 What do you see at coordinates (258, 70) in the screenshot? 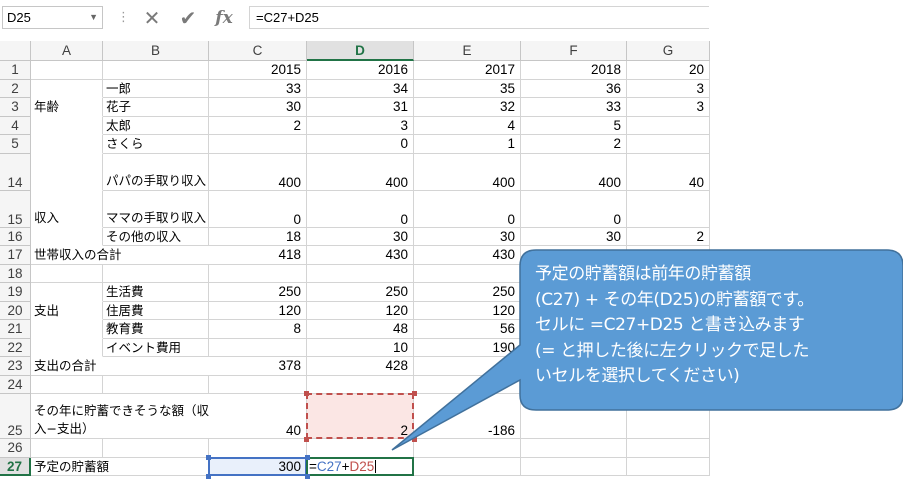
I see `cell-c1: 2015` at bounding box center [258, 70].